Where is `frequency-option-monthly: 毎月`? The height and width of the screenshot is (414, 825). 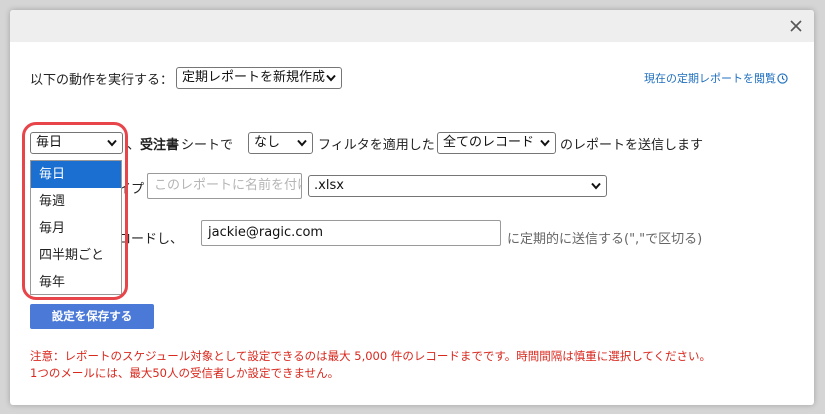 frequency-option-monthly: 毎月 is located at coordinates (76, 228).